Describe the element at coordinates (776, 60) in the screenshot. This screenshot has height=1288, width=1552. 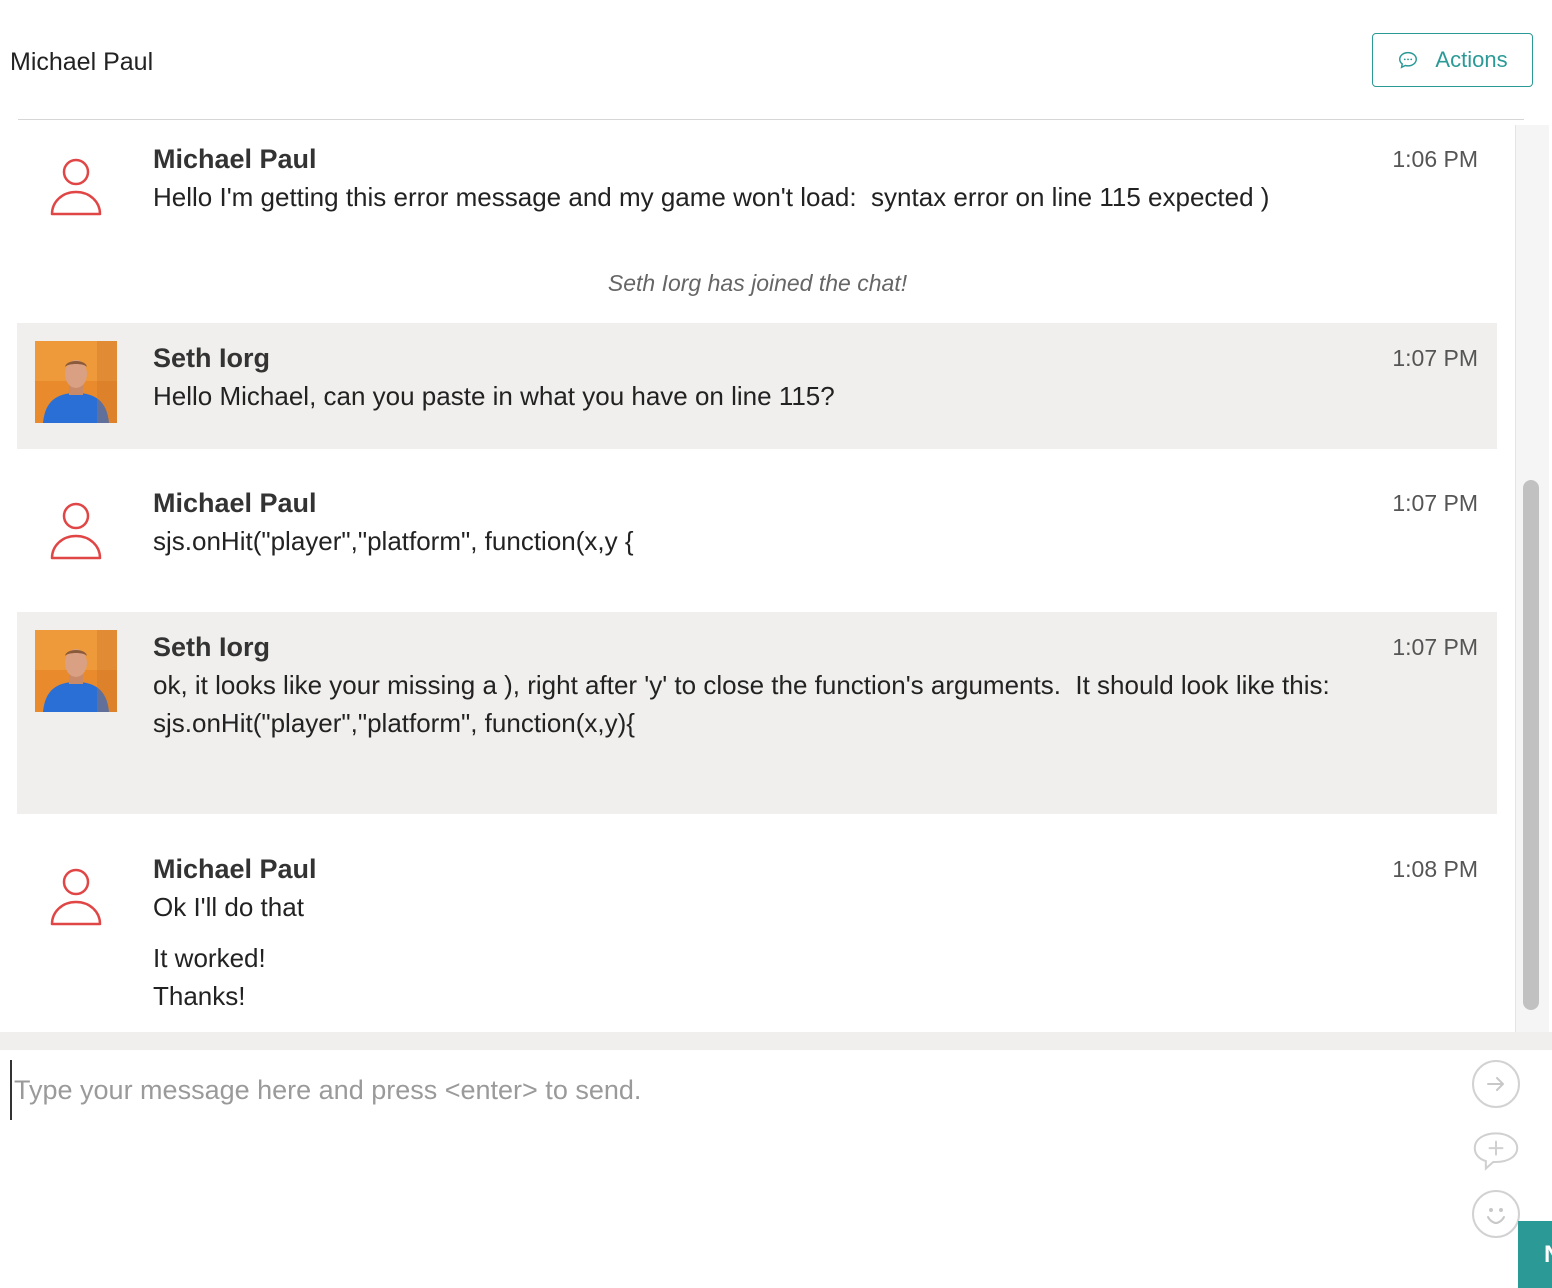
I see `chat-header: Michael Paul Actions` at that location.